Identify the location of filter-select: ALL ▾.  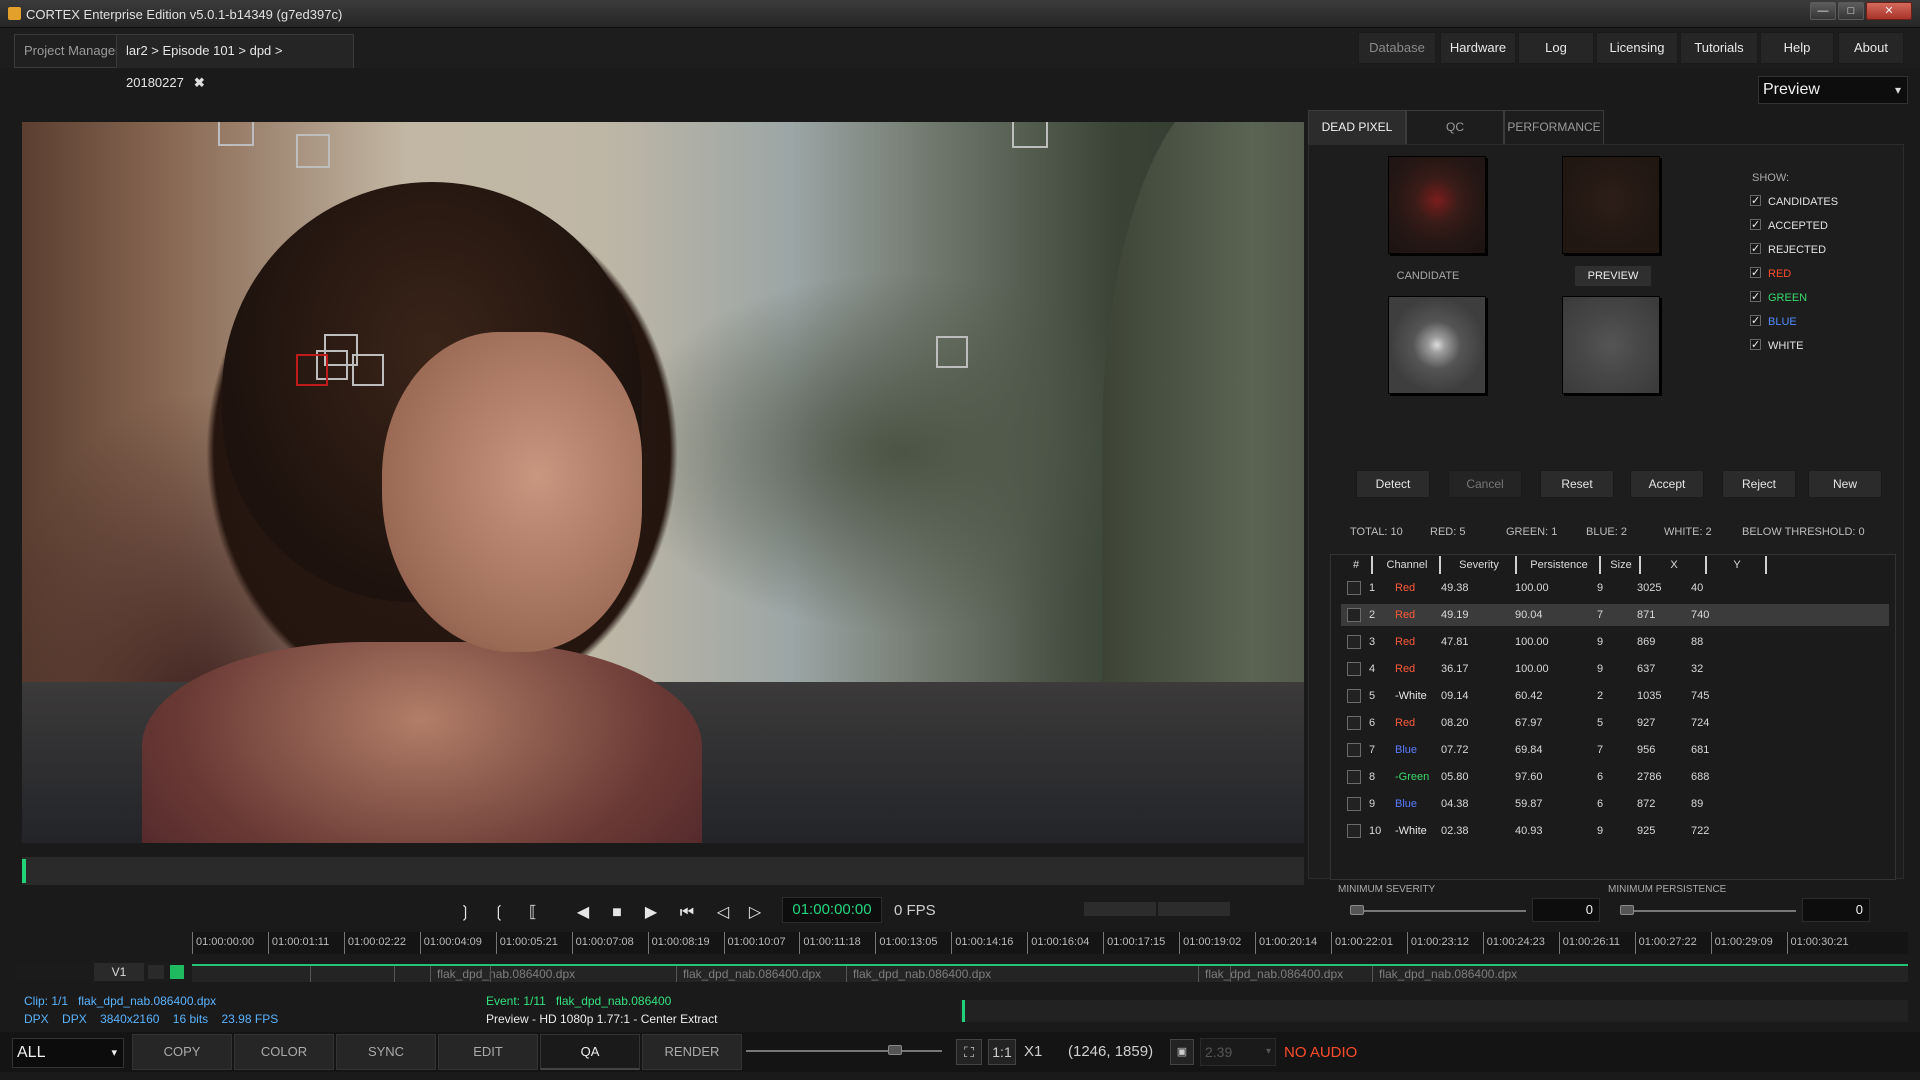
(68, 1053).